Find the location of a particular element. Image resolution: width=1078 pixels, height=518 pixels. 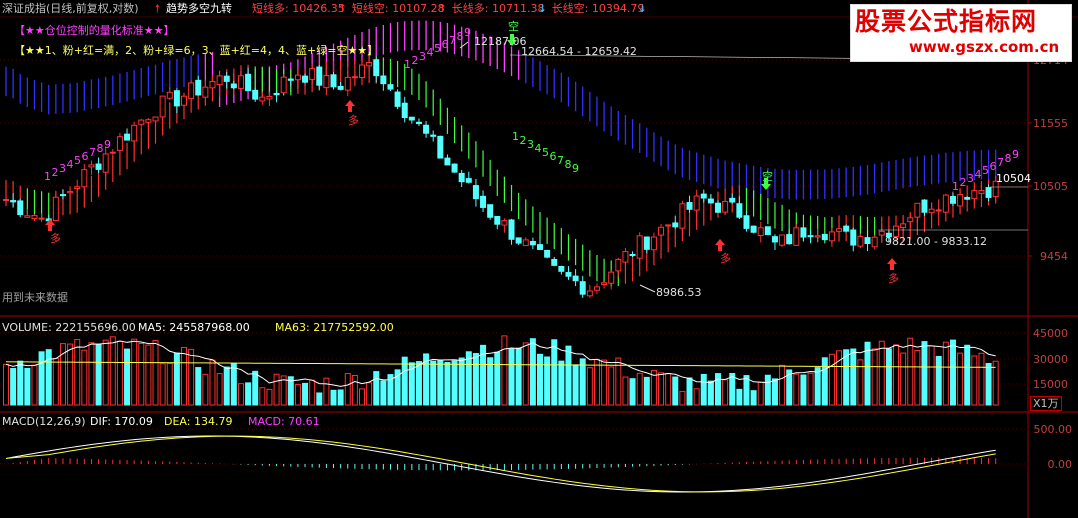

macd-dif: DIF: 170.09 is located at coordinates (121, 421).